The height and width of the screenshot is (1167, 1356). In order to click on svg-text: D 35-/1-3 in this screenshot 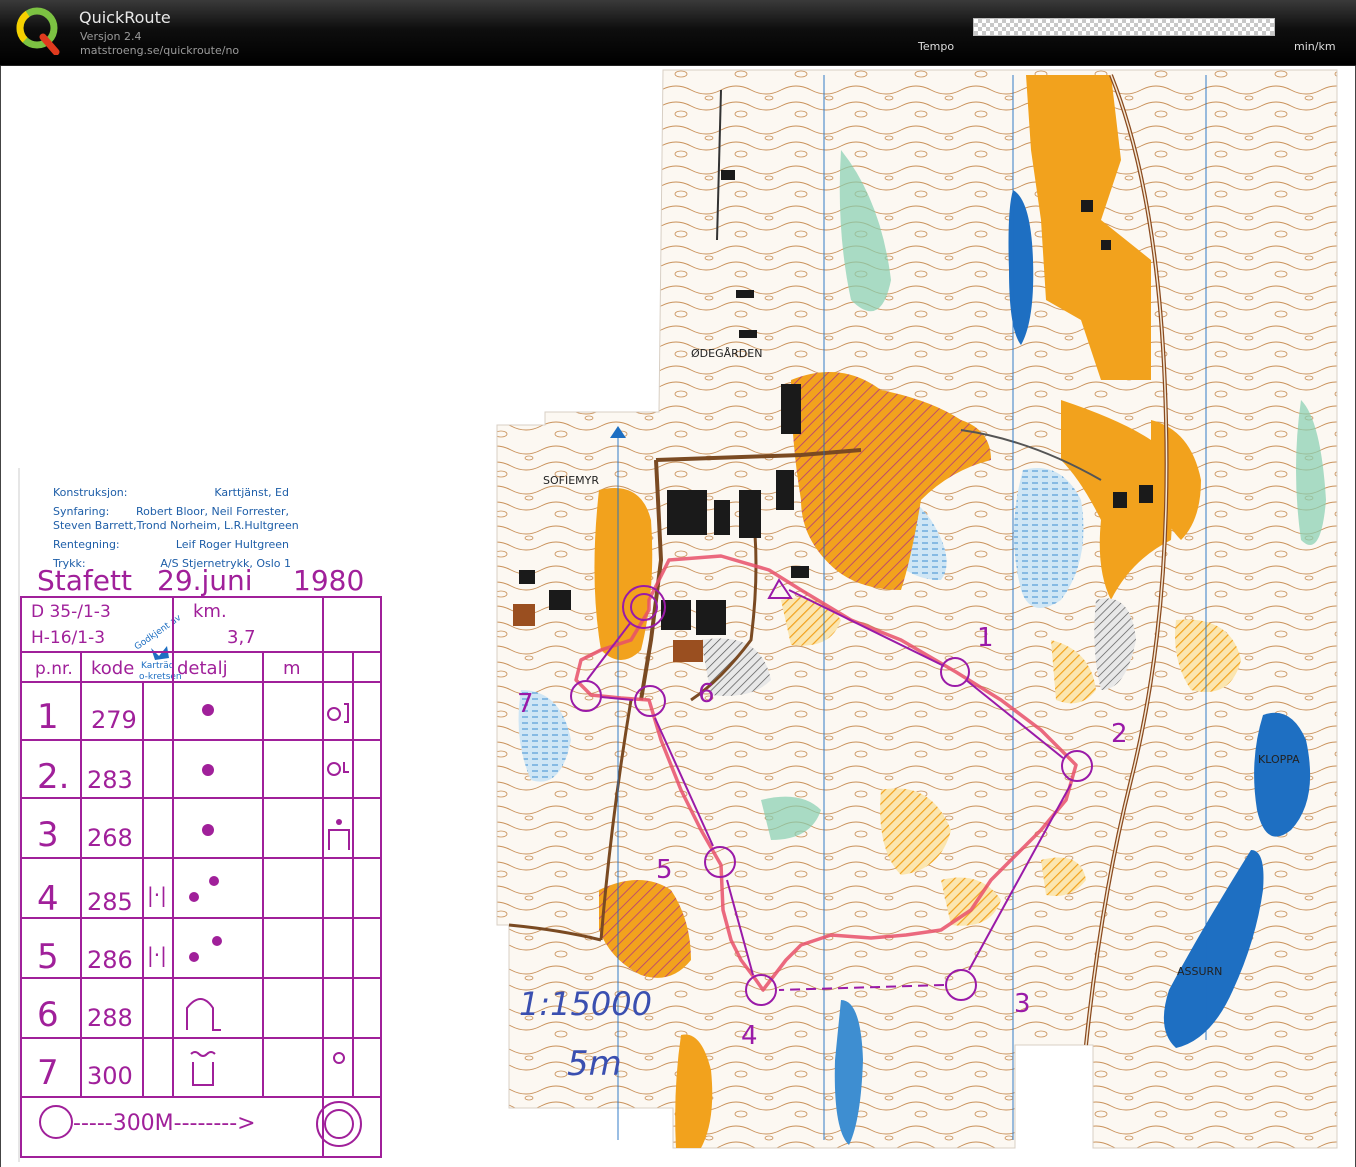, I will do `click(71, 612)`.